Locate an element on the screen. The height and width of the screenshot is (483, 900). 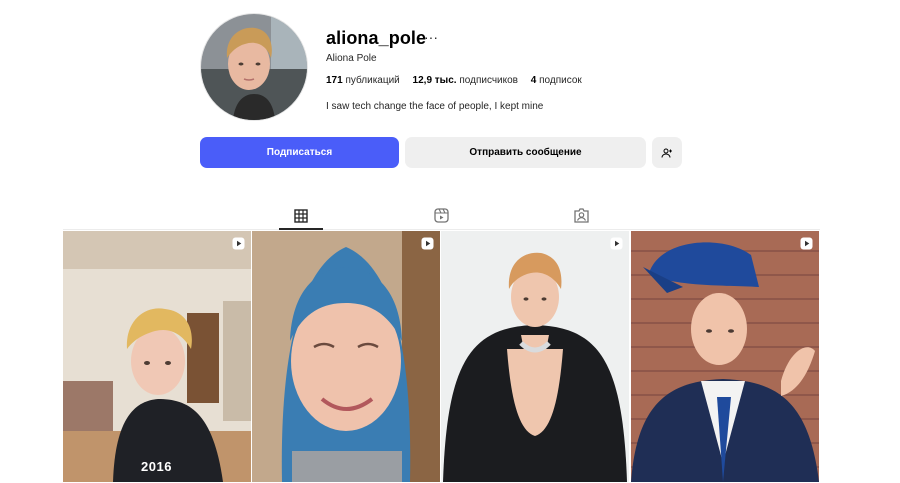
add-person-icon is located at coordinates (666, 153).